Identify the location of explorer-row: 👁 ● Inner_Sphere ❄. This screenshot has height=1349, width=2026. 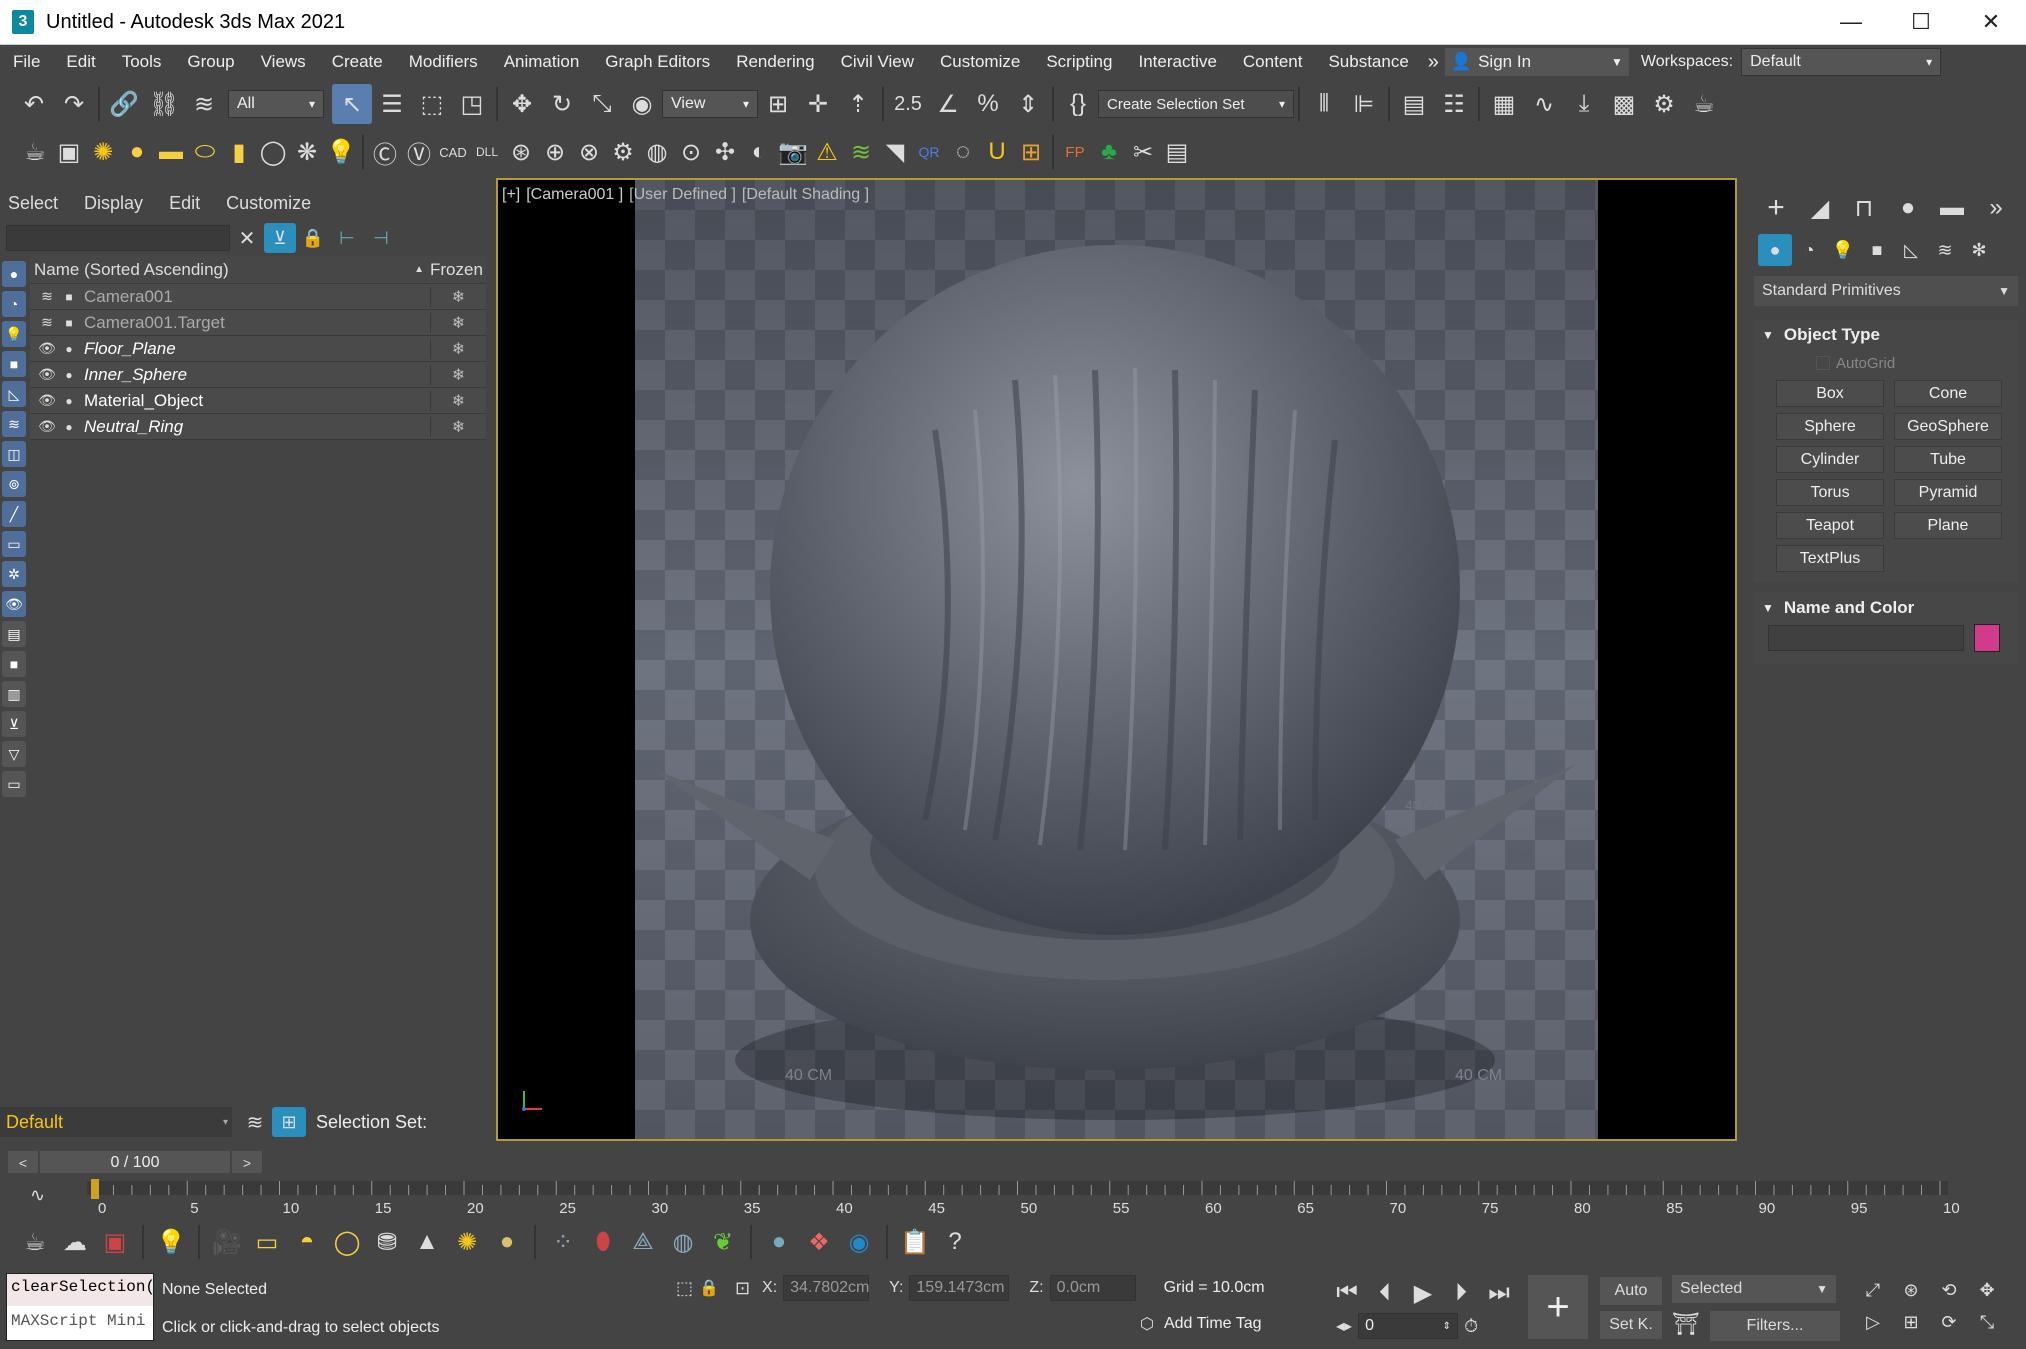
(258, 375).